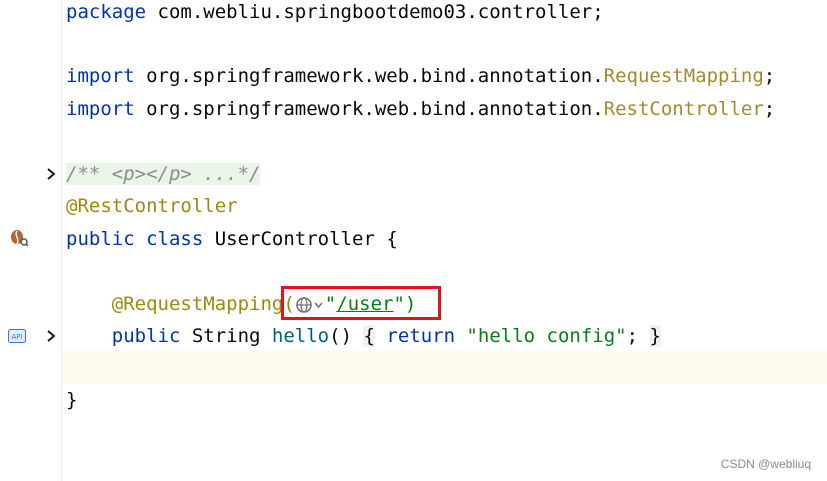  Describe the element at coordinates (444, 400) in the screenshot. I see `code-line-class-close: }` at that location.